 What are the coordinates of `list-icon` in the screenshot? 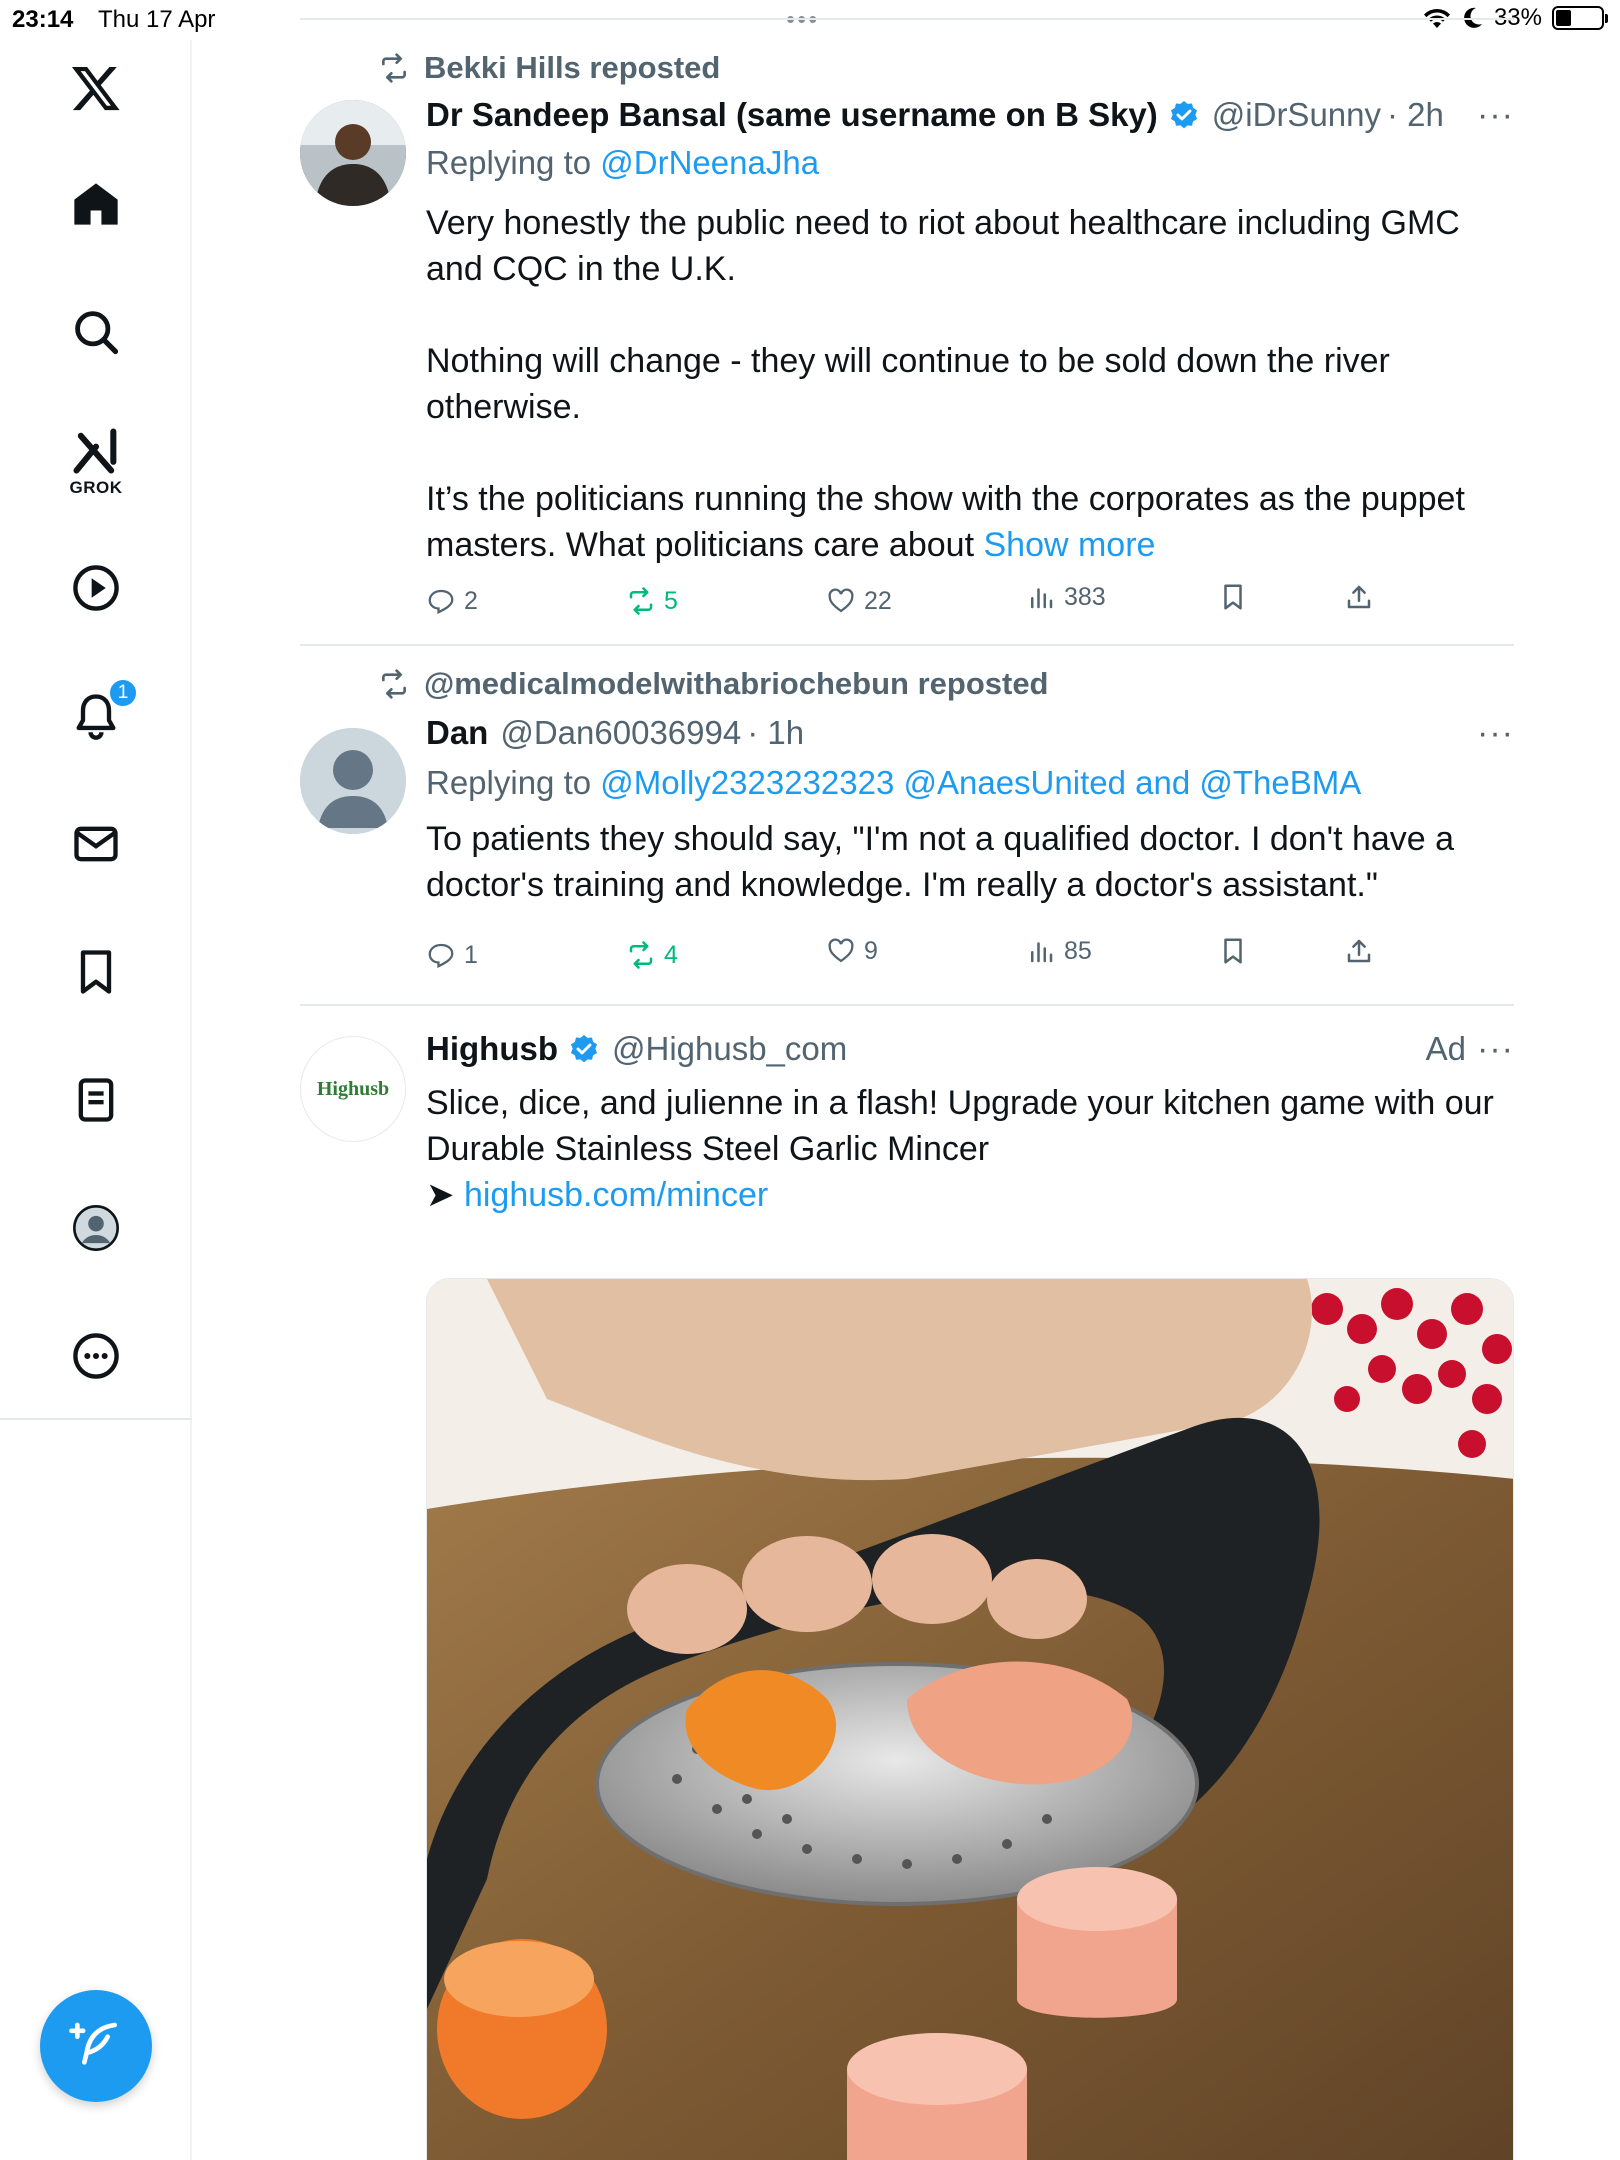 It's located at (96, 1100).